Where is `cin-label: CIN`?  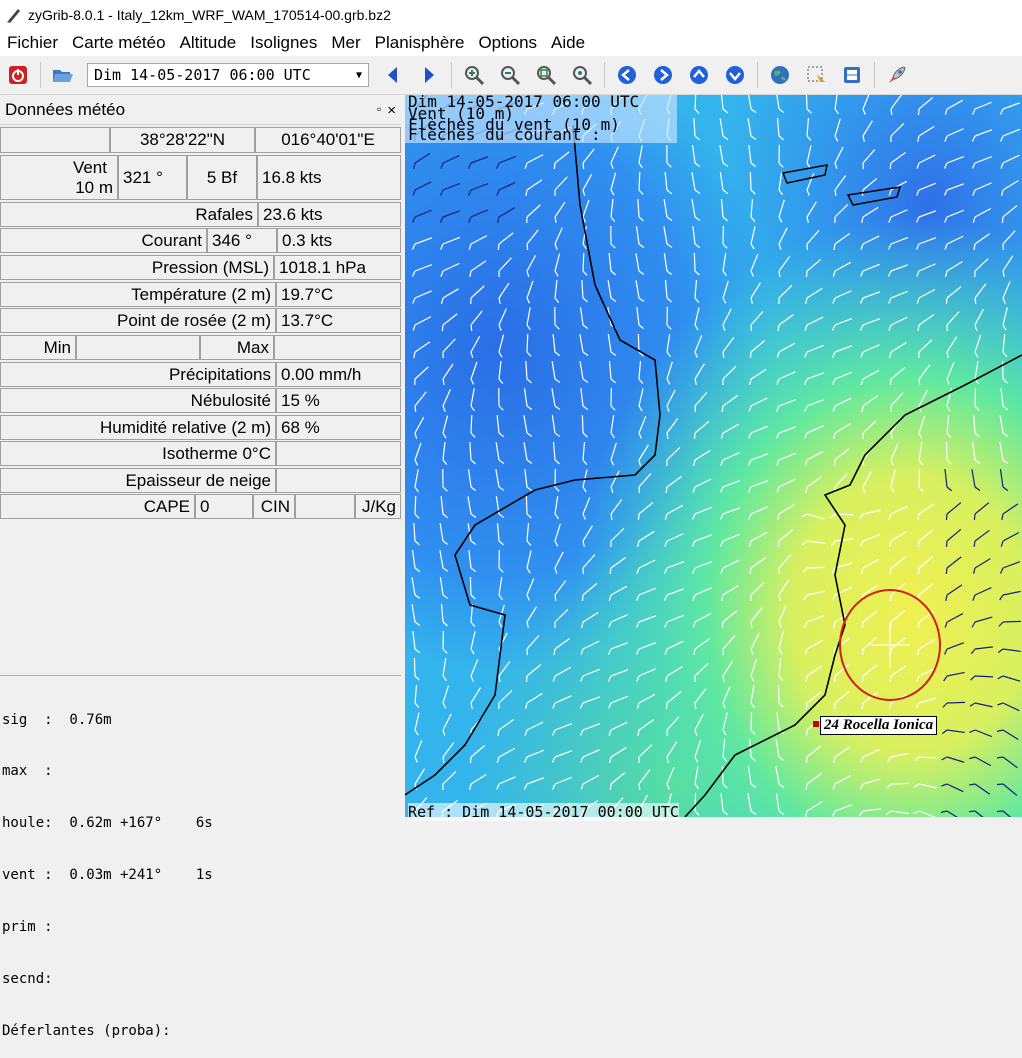 cin-label: CIN is located at coordinates (274, 506).